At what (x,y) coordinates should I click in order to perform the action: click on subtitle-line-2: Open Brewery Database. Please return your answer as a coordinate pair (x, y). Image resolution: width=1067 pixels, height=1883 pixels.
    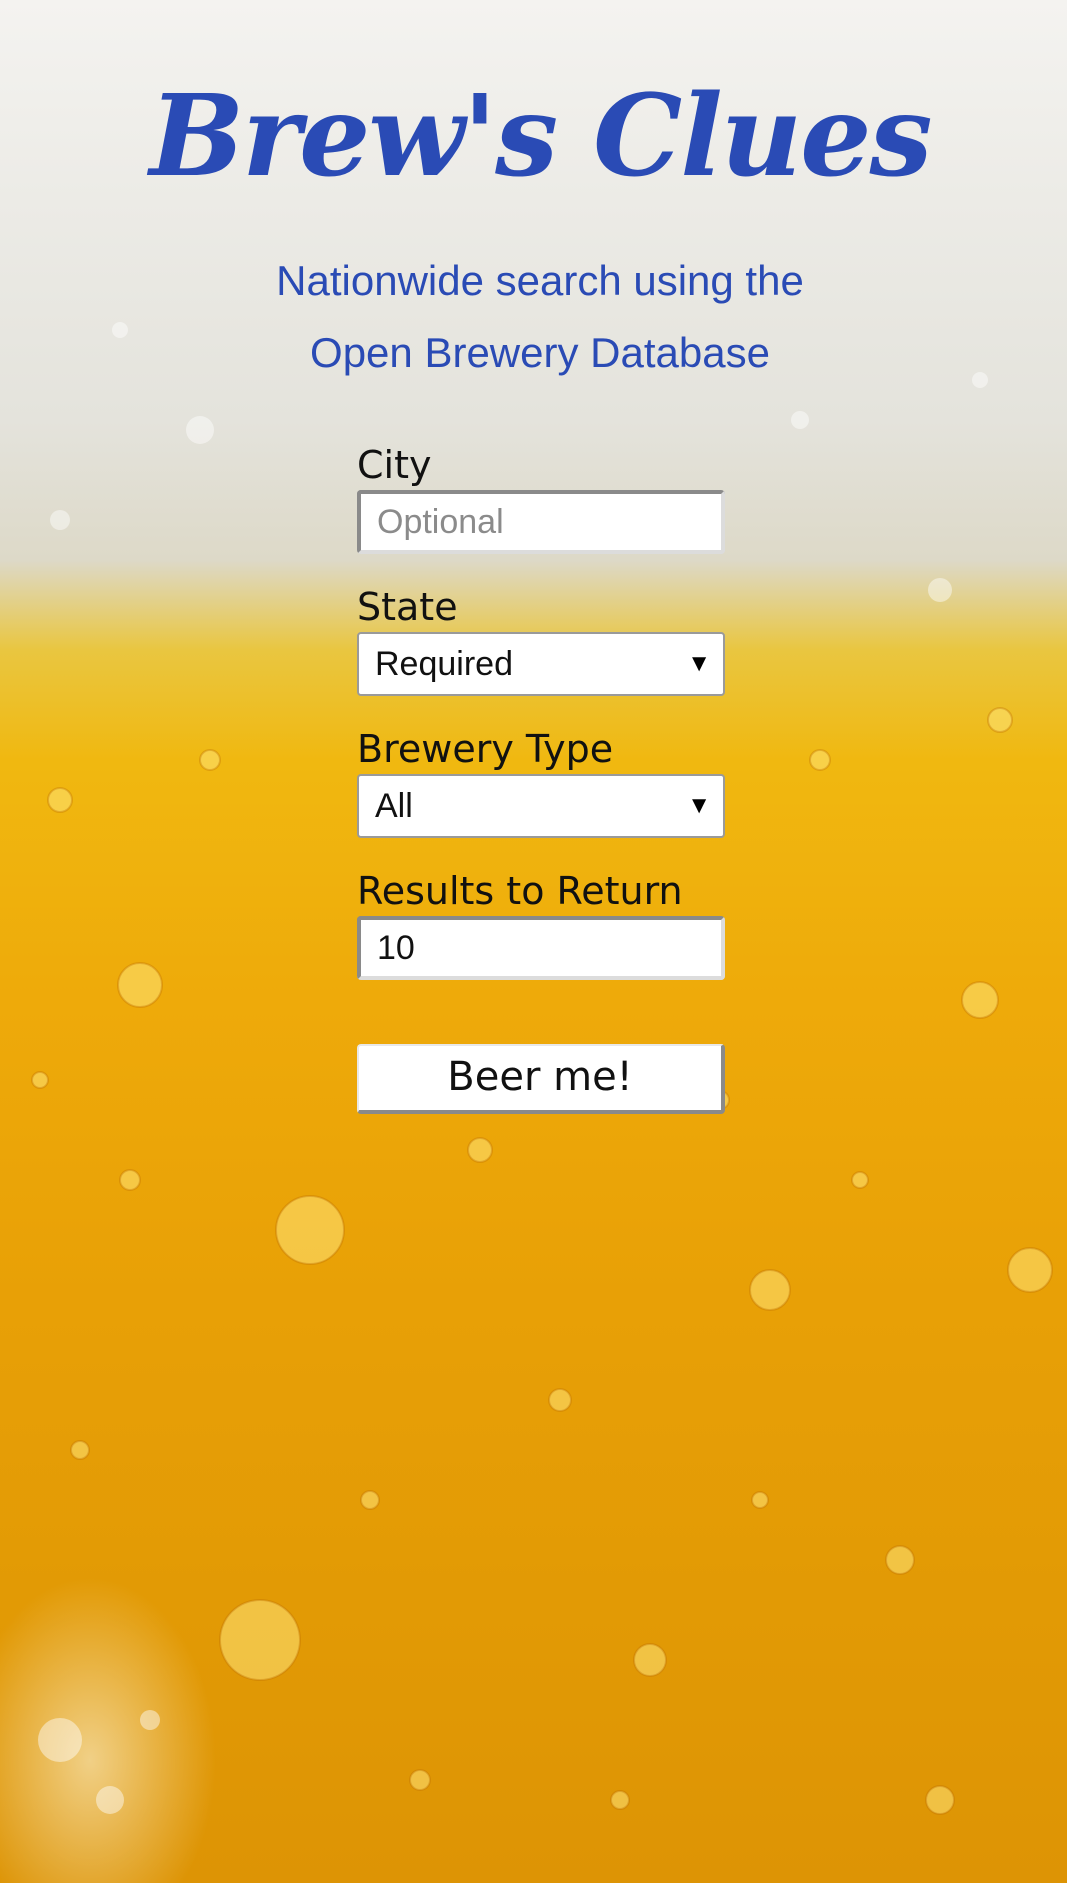
    Looking at the image, I should click on (540, 352).